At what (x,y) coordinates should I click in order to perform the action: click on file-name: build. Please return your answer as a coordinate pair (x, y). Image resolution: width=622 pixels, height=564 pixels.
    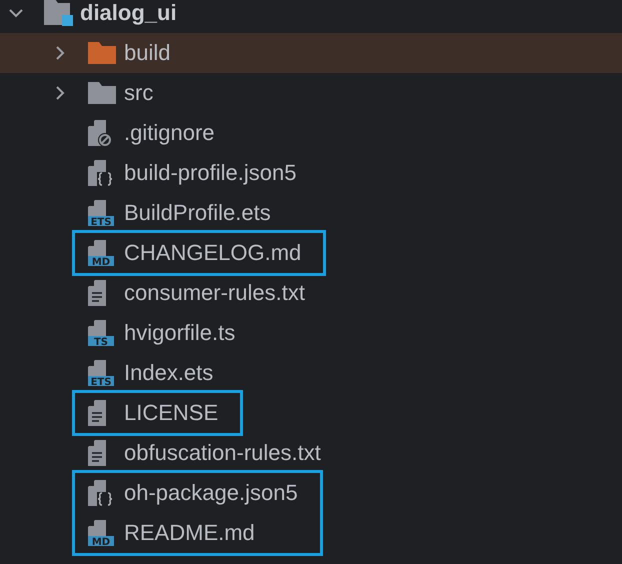
    Looking at the image, I should click on (147, 53).